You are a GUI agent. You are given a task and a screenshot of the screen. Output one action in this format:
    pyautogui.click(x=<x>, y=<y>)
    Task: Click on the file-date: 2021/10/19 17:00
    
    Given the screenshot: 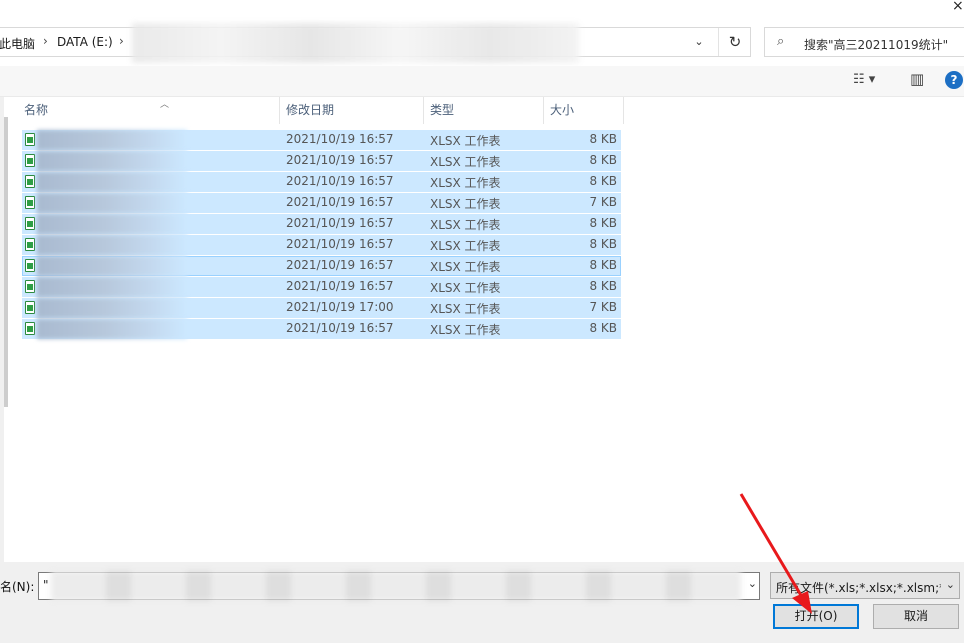 What is the action you would take?
    pyautogui.click(x=340, y=307)
    